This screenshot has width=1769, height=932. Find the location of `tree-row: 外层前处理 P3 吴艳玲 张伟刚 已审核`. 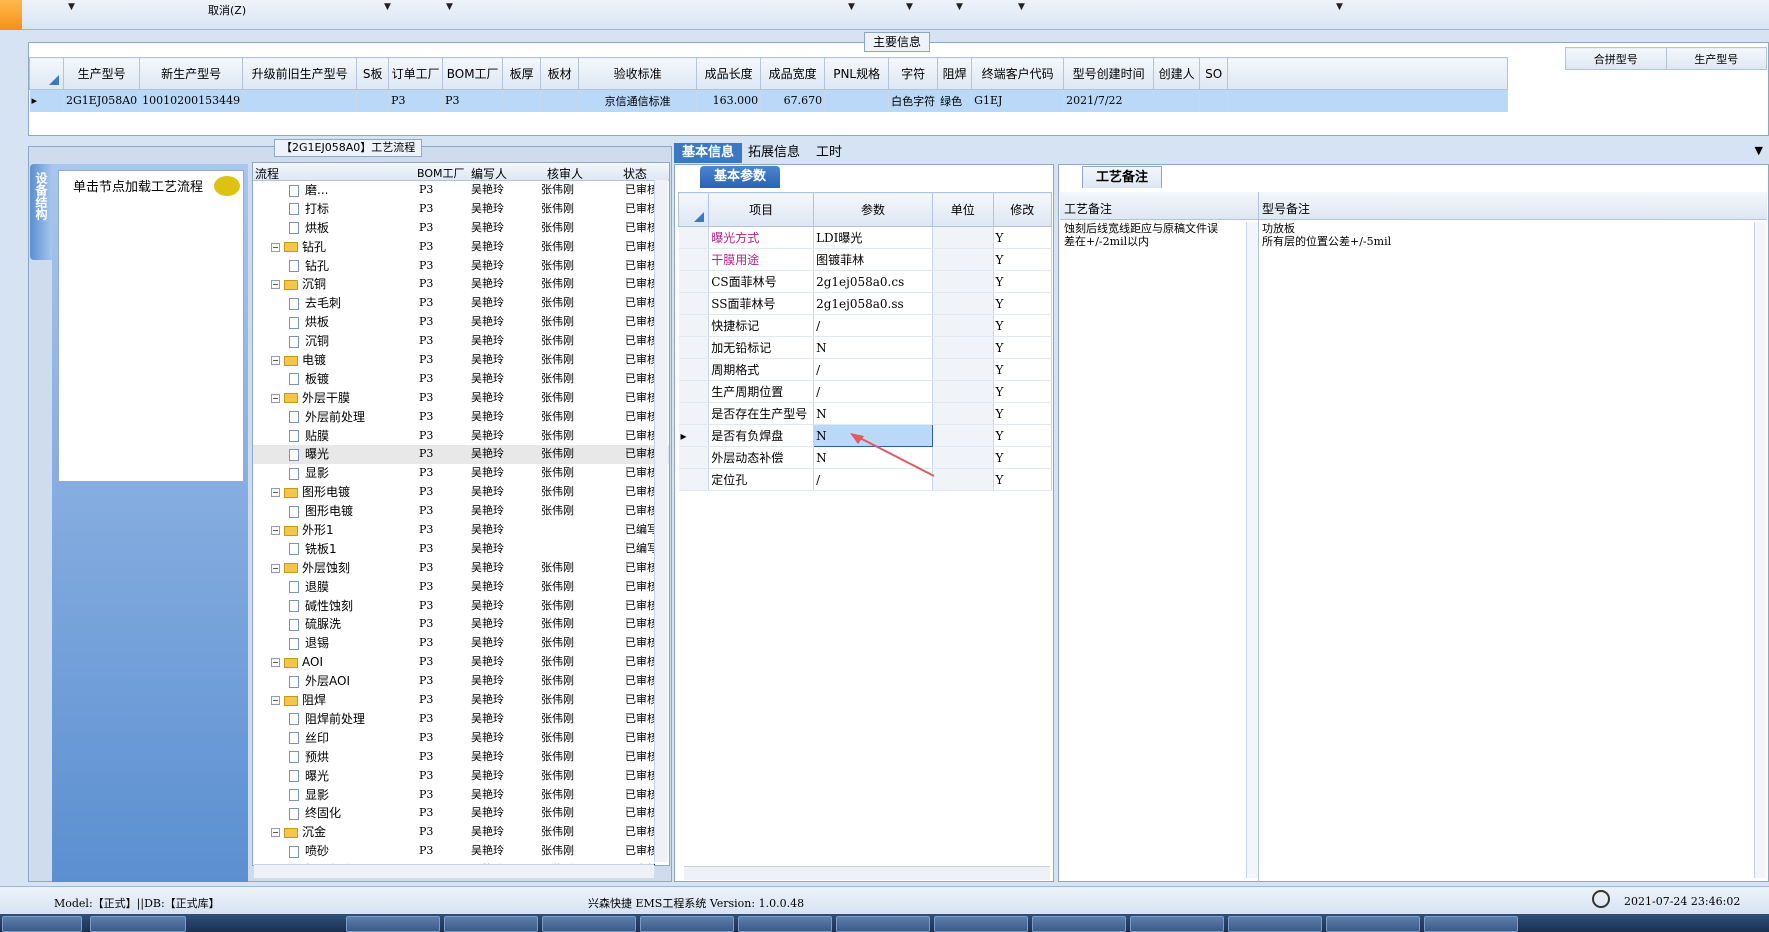

tree-row: 外层前处理 P3 吴艳玲 张伟刚 已审核 is located at coordinates (461, 417).